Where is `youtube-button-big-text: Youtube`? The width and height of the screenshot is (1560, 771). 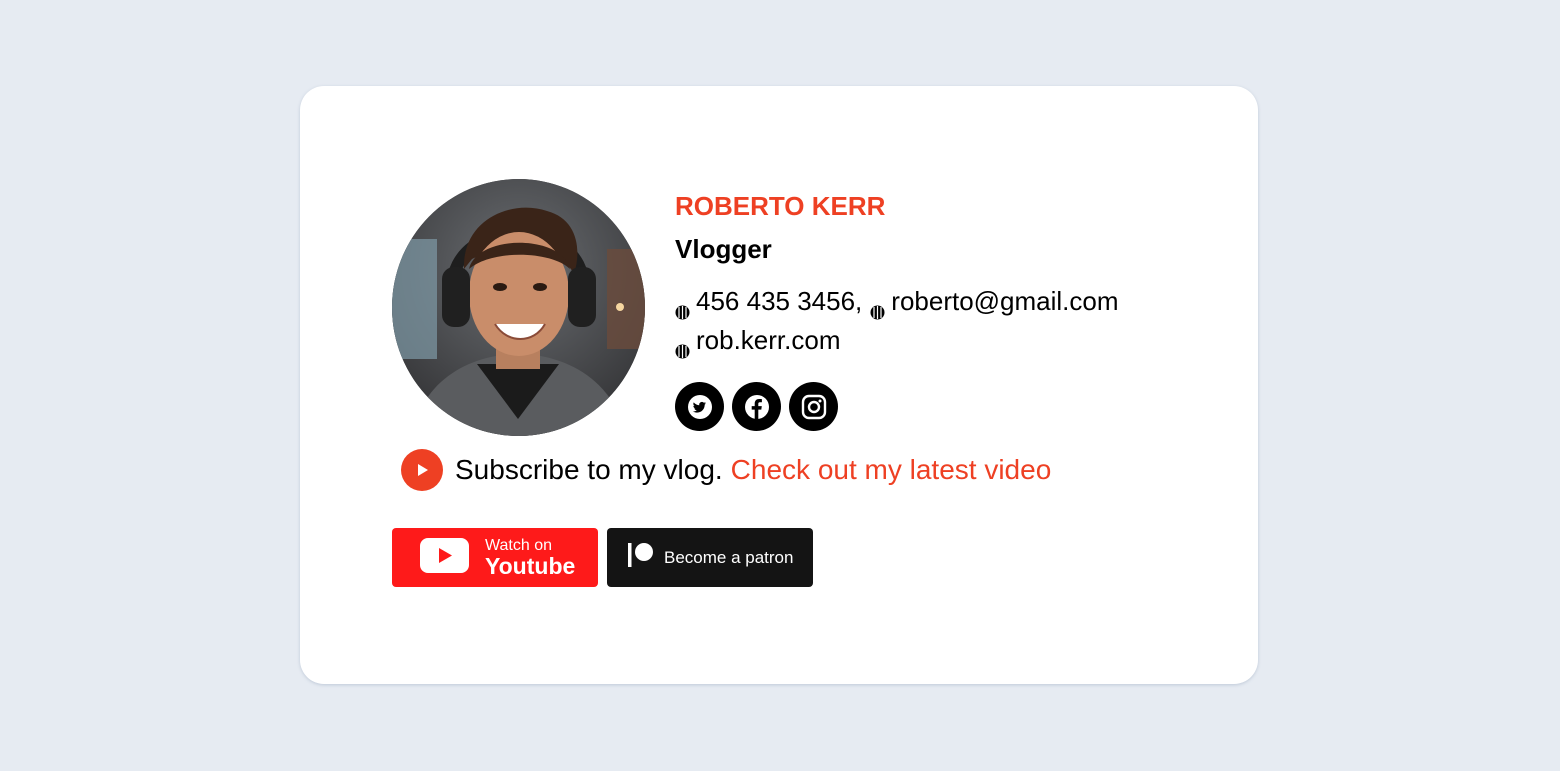 youtube-button-big-text: Youtube is located at coordinates (530, 565).